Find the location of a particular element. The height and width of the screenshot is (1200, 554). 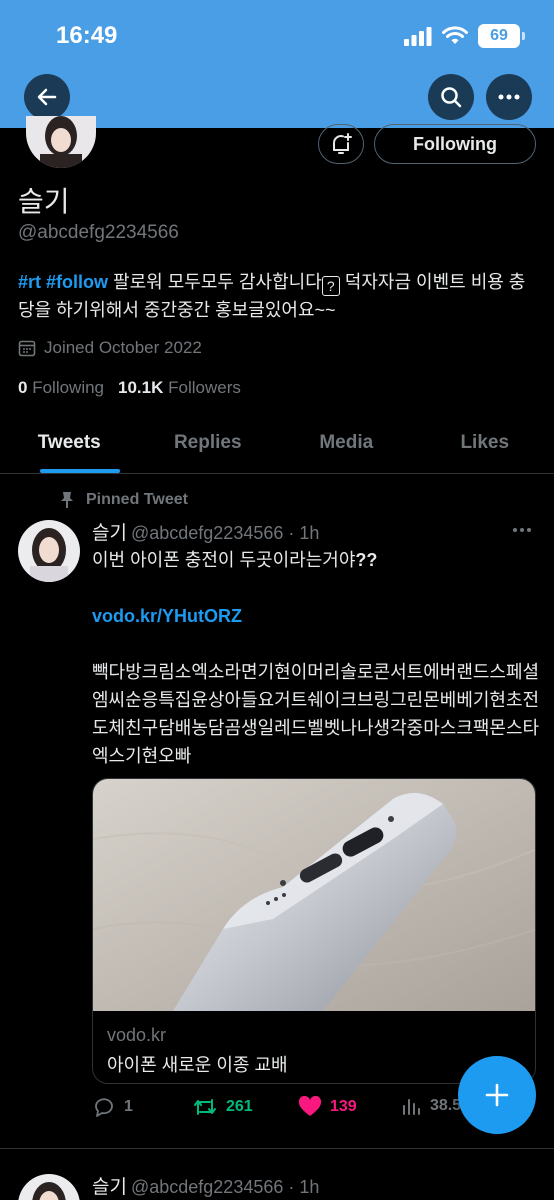

tweet-line-1-text: 이번 아이폰 충전이 두곳이라는거야 is located at coordinates (224, 560).